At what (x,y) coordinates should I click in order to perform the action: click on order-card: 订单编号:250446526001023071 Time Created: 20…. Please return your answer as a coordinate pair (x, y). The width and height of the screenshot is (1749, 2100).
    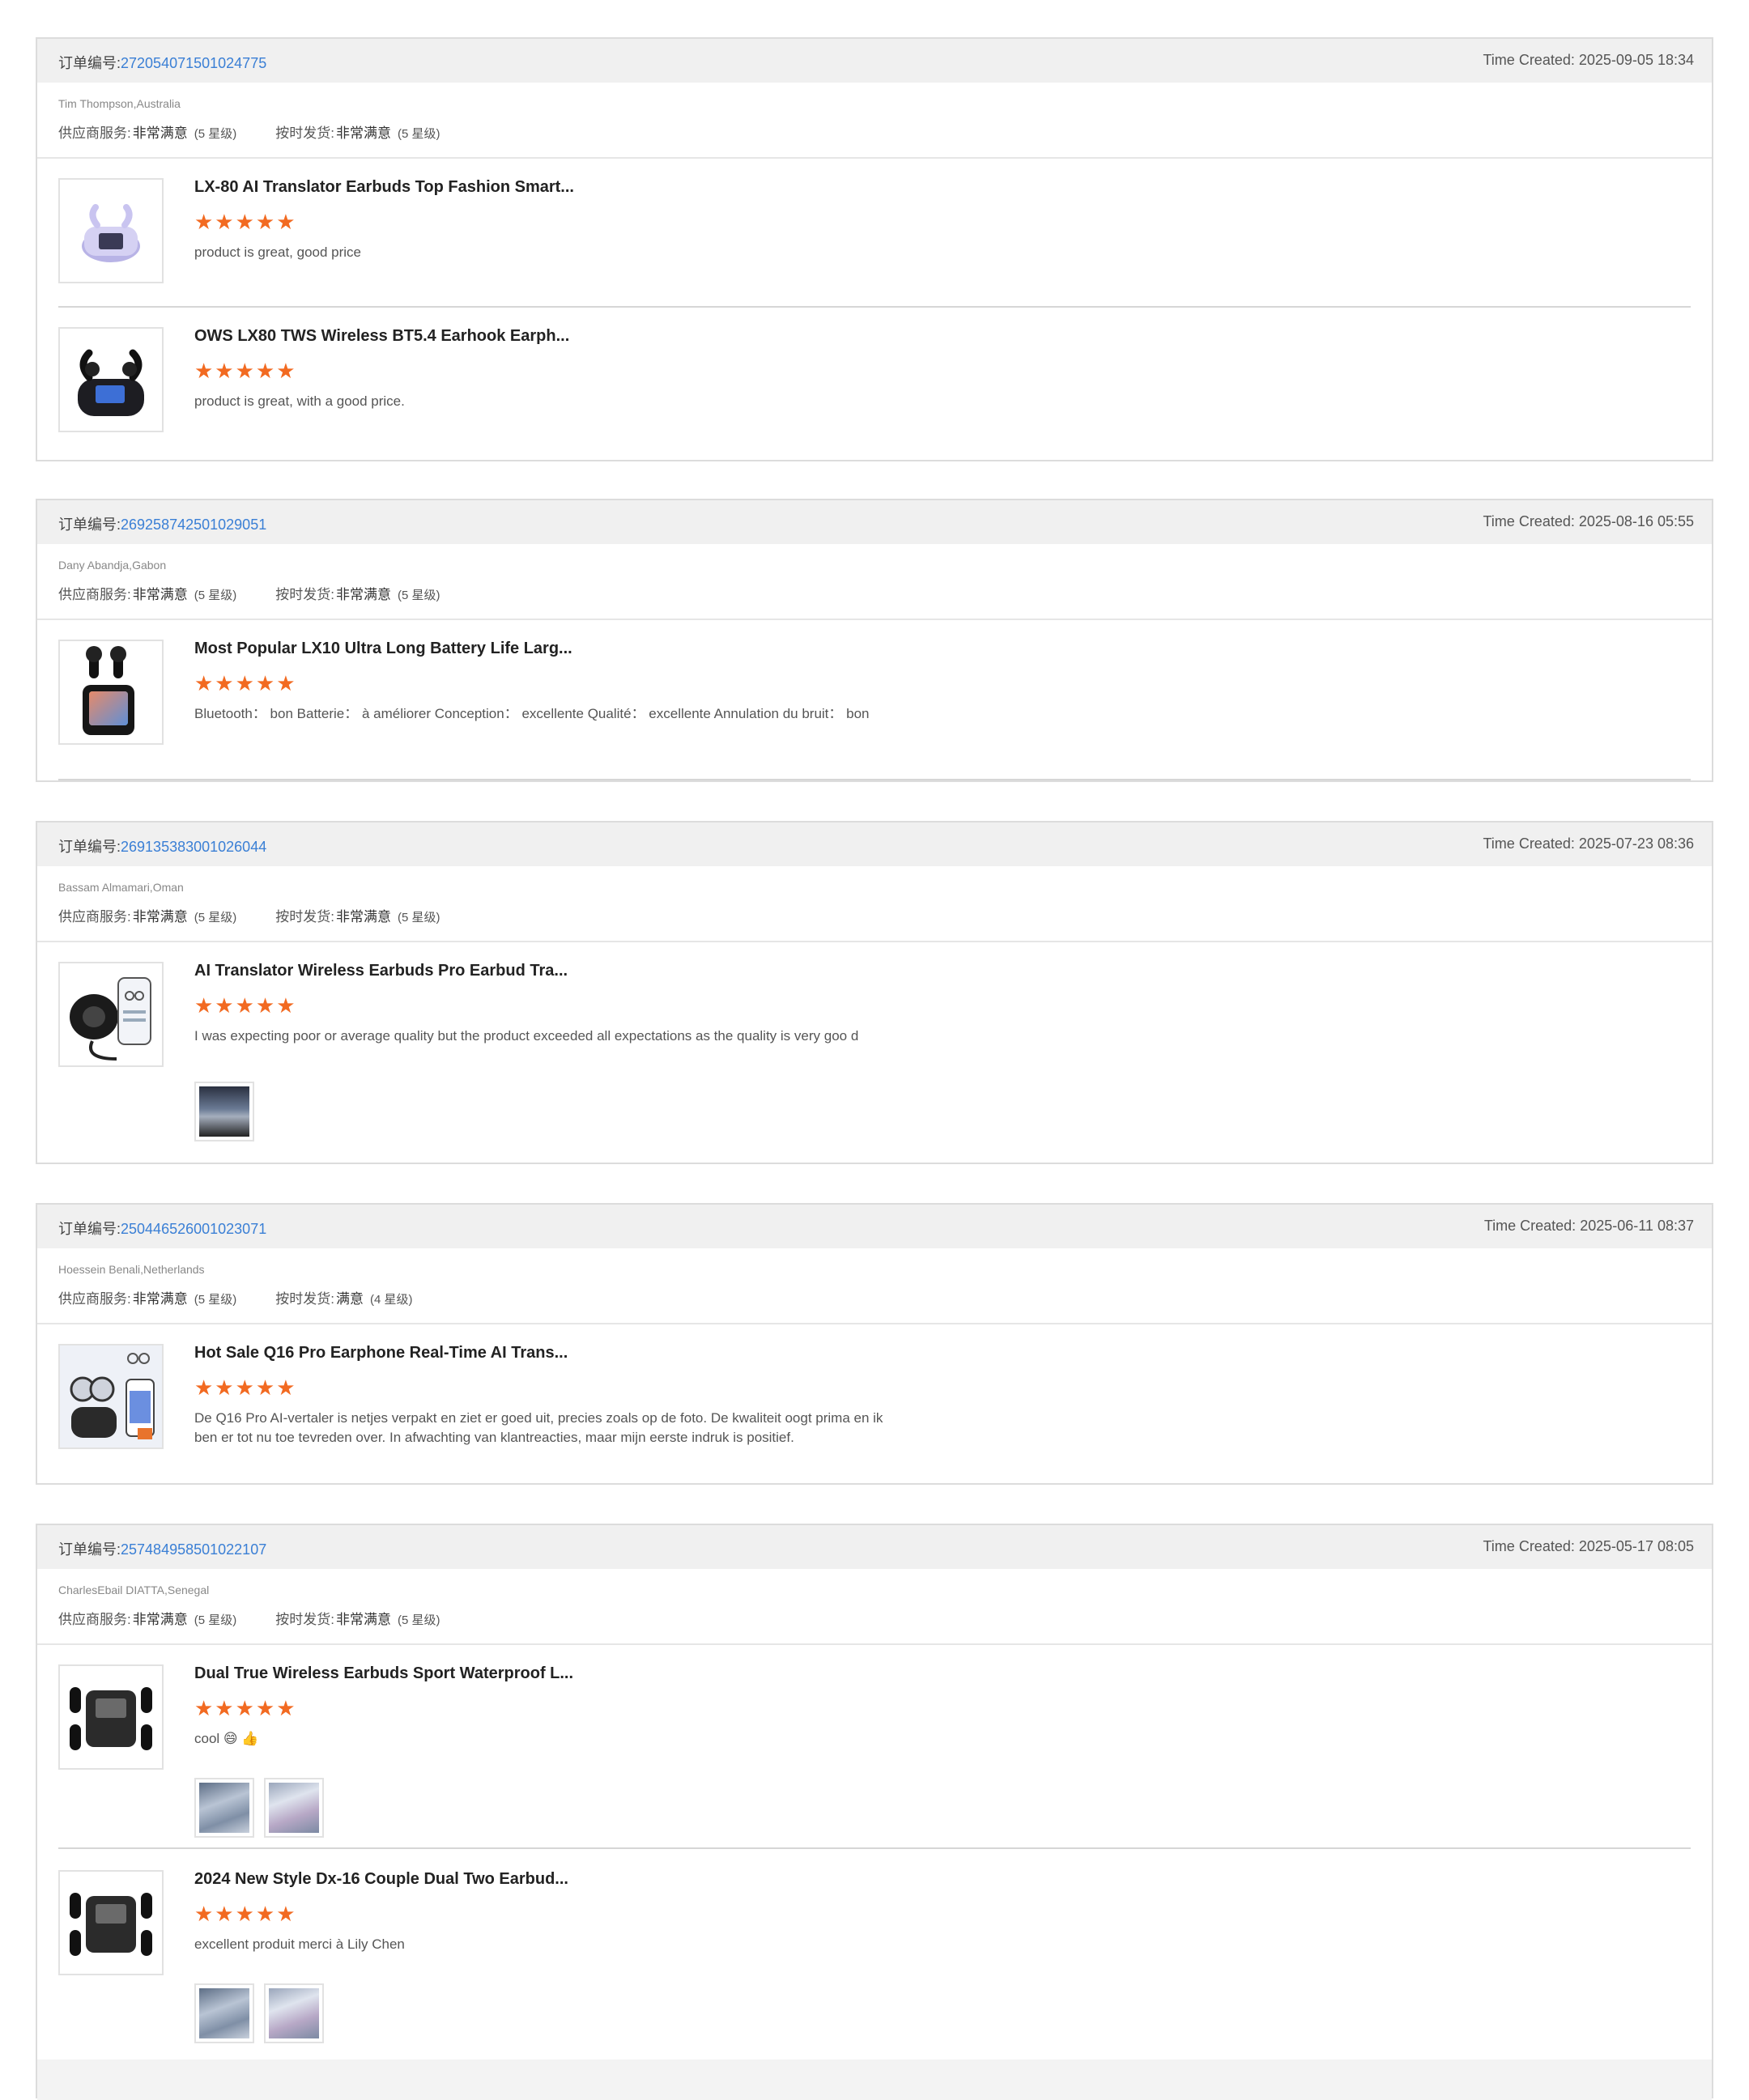
    Looking at the image, I should click on (874, 1344).